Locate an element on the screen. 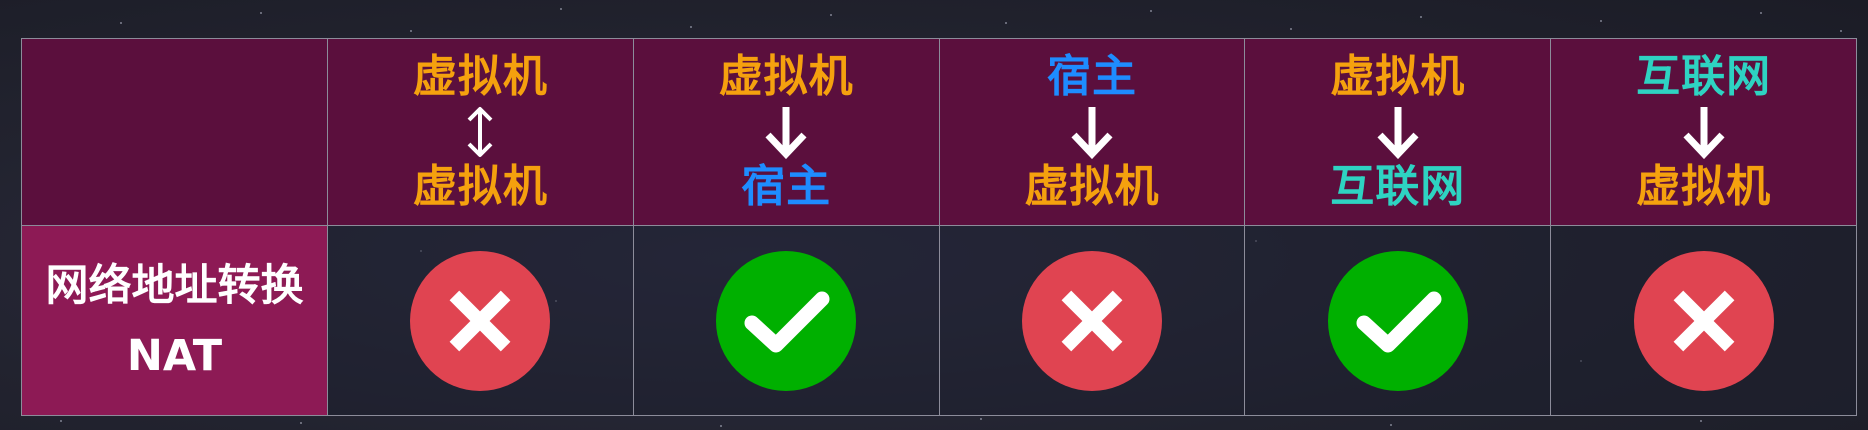  header-cell: 宿主 虚拟机 is located at coordinates (1092, 132).